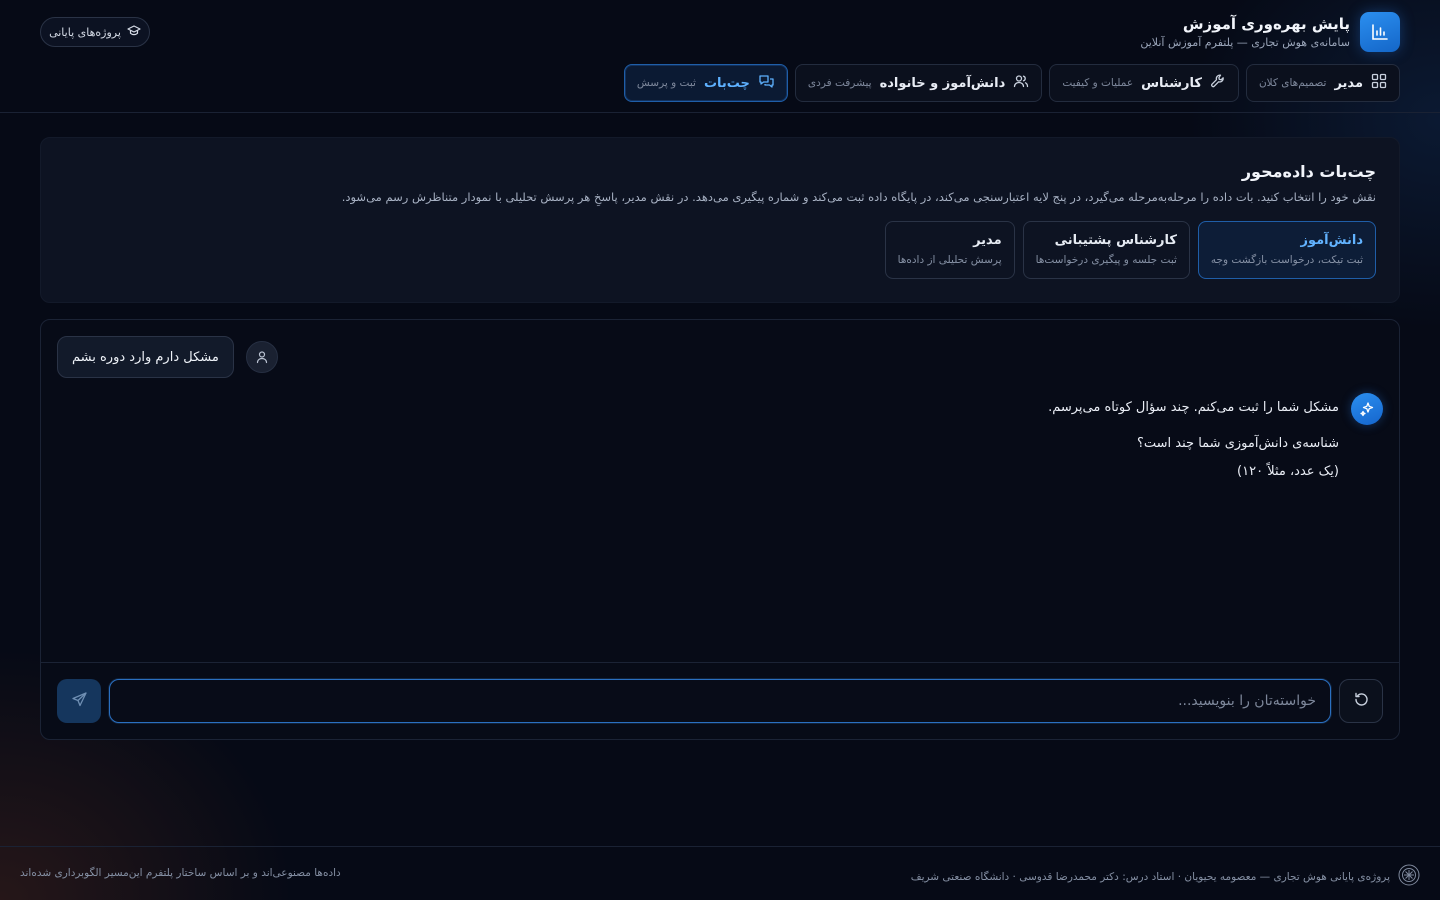 The image size is (1440, 900). I want to click on tab-expert: کارشناس عملیات و کیفیت, so click(1144, 83).